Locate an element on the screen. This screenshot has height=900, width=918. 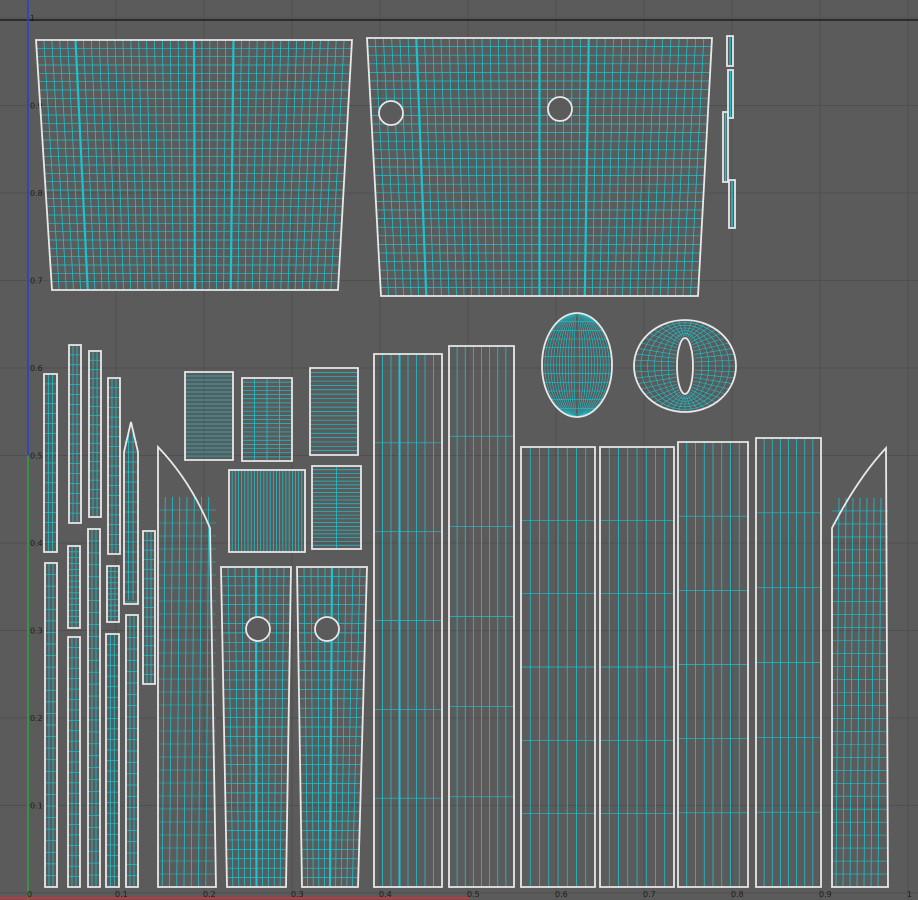
u-tick-label: 0.6 is located at coordinates (561, 894).